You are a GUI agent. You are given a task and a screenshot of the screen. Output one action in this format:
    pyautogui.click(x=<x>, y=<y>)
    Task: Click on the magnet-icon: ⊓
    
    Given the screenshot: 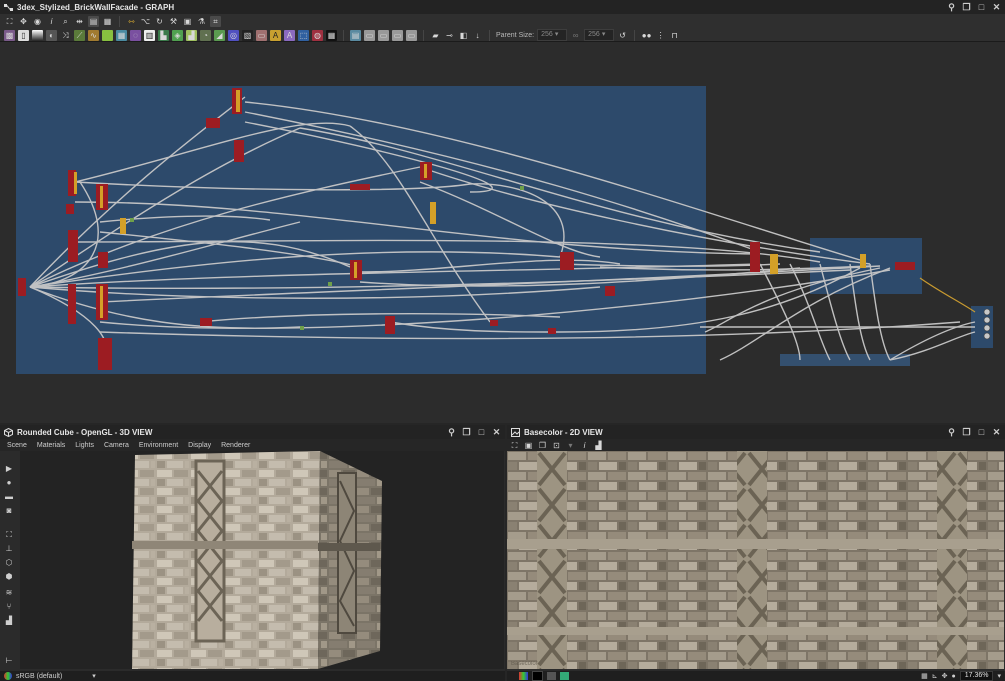 What is the action you would take?
    pyautogui.click(x=674, y=35)
    